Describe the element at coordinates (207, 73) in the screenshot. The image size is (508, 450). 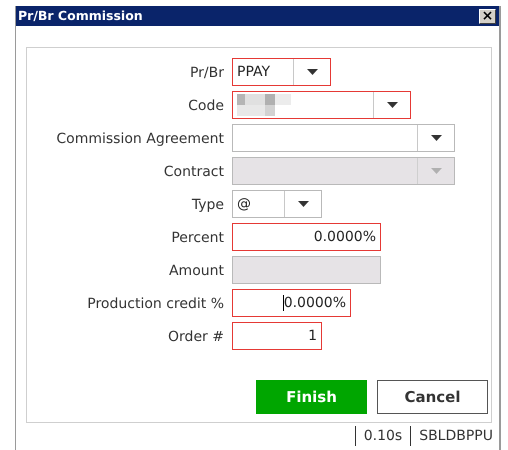
I see `field-label: Pr/Br` at that location.